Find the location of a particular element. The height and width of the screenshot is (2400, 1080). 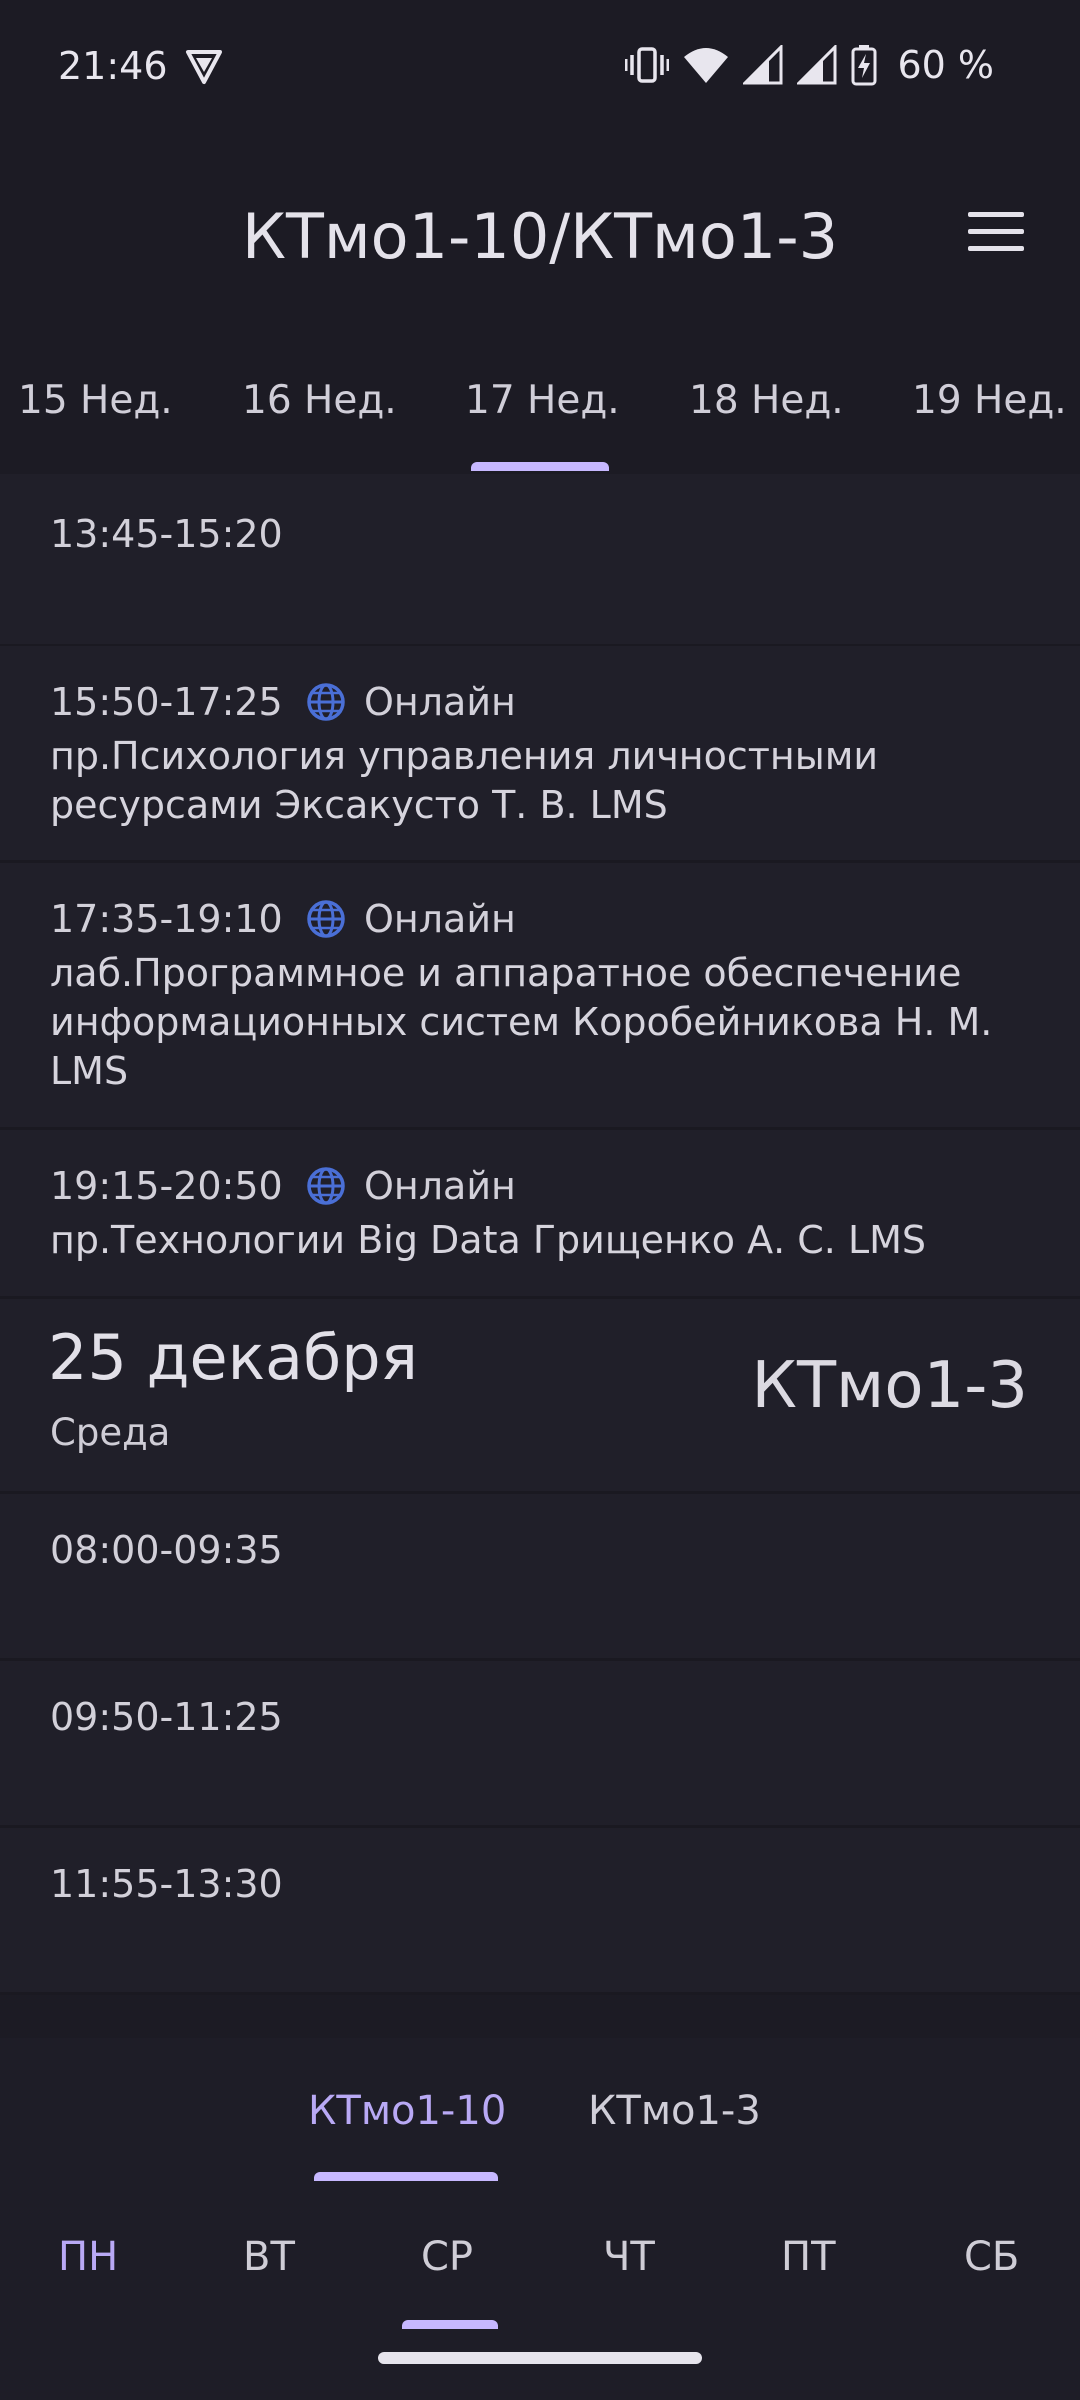

home-gesture-bar is located at coordinates (540, 2358).